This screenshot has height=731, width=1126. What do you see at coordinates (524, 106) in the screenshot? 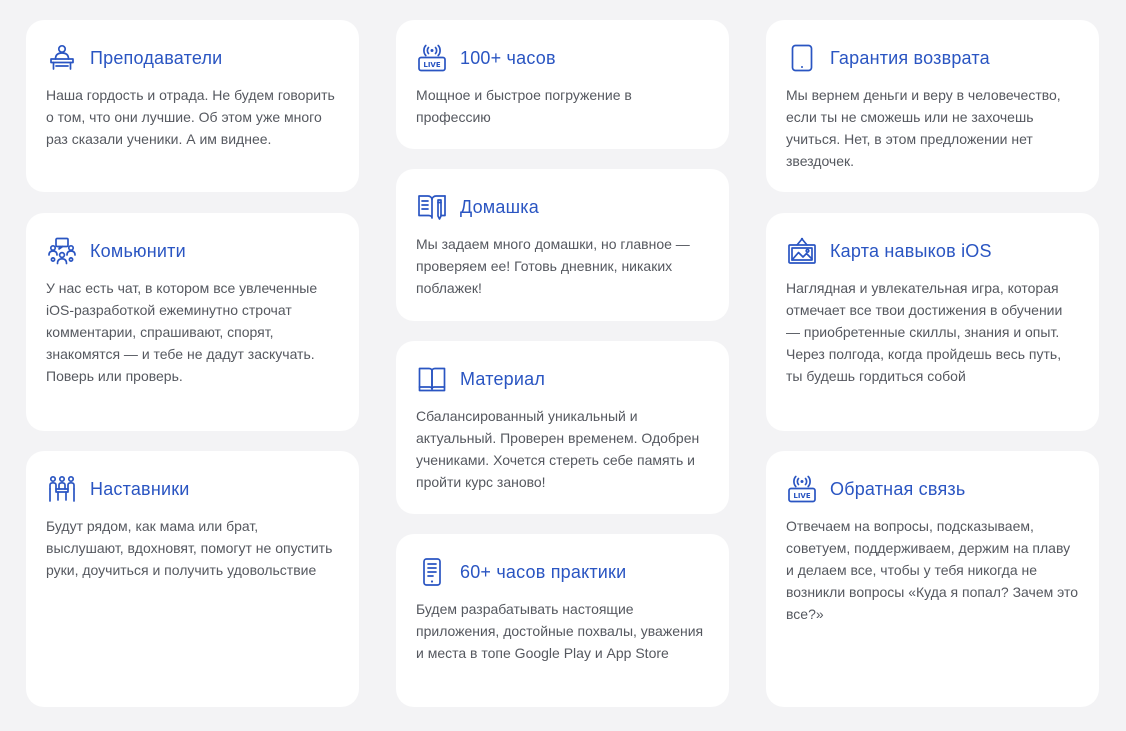
I see `card-text: Мощное и быстрое погружение в профессию` at bounding box center [524, 106].